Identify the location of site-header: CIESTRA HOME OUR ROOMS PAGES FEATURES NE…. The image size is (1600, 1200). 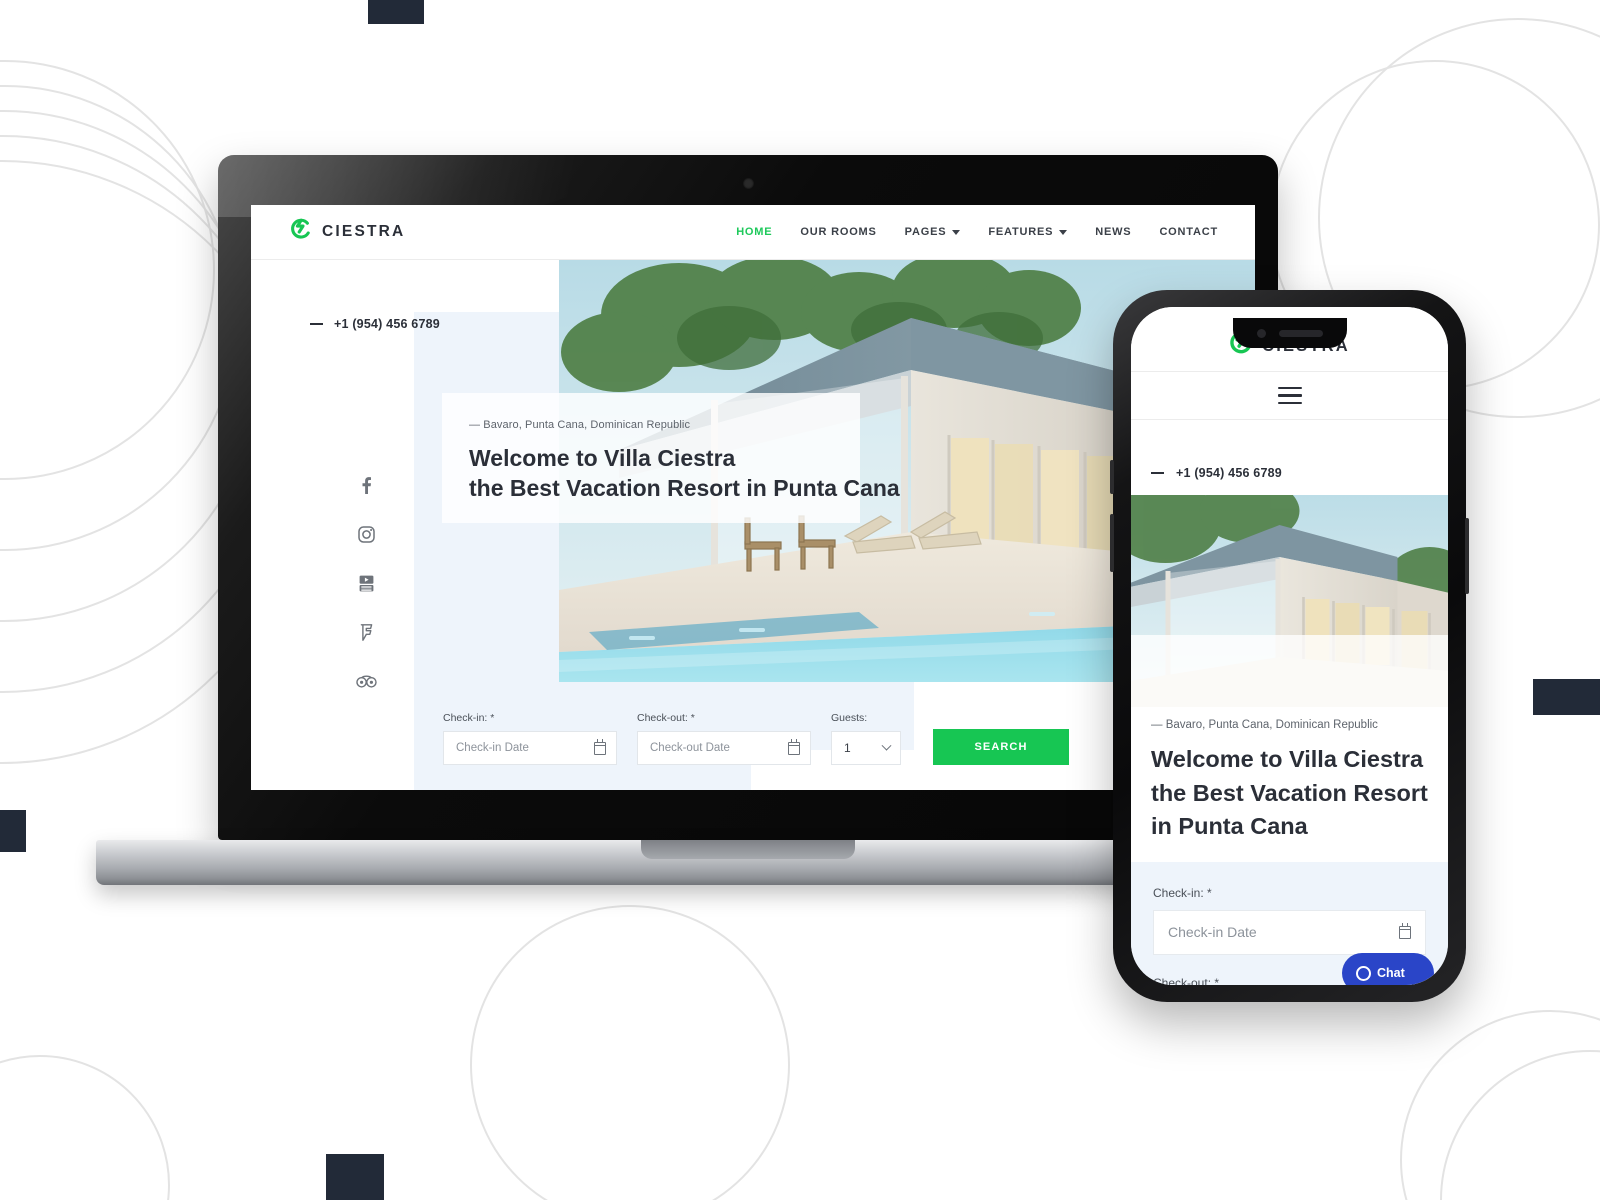
(753, 232).